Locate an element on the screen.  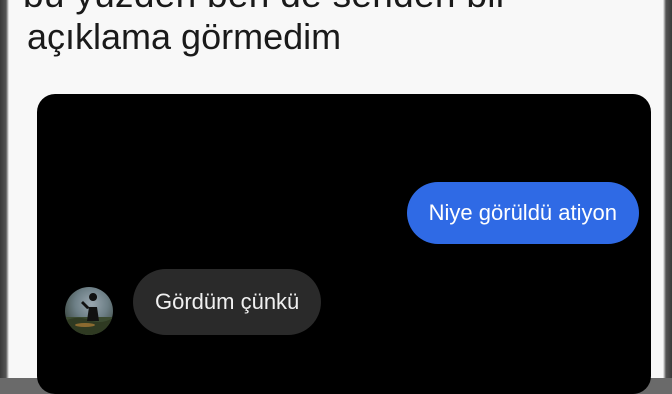
avatar is located at coordinates (89, 311).